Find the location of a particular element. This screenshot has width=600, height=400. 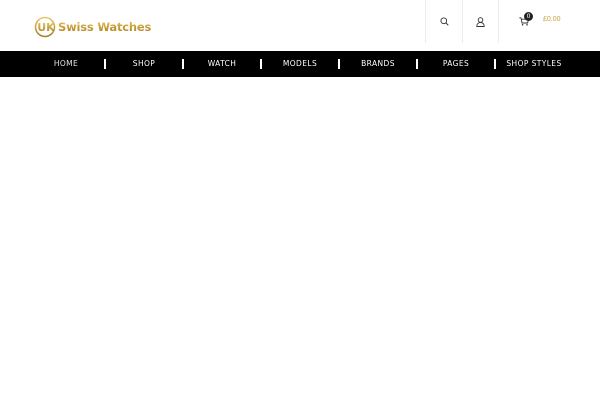

cart-button: 0 £0.00 is located at coordinates (542, 21).